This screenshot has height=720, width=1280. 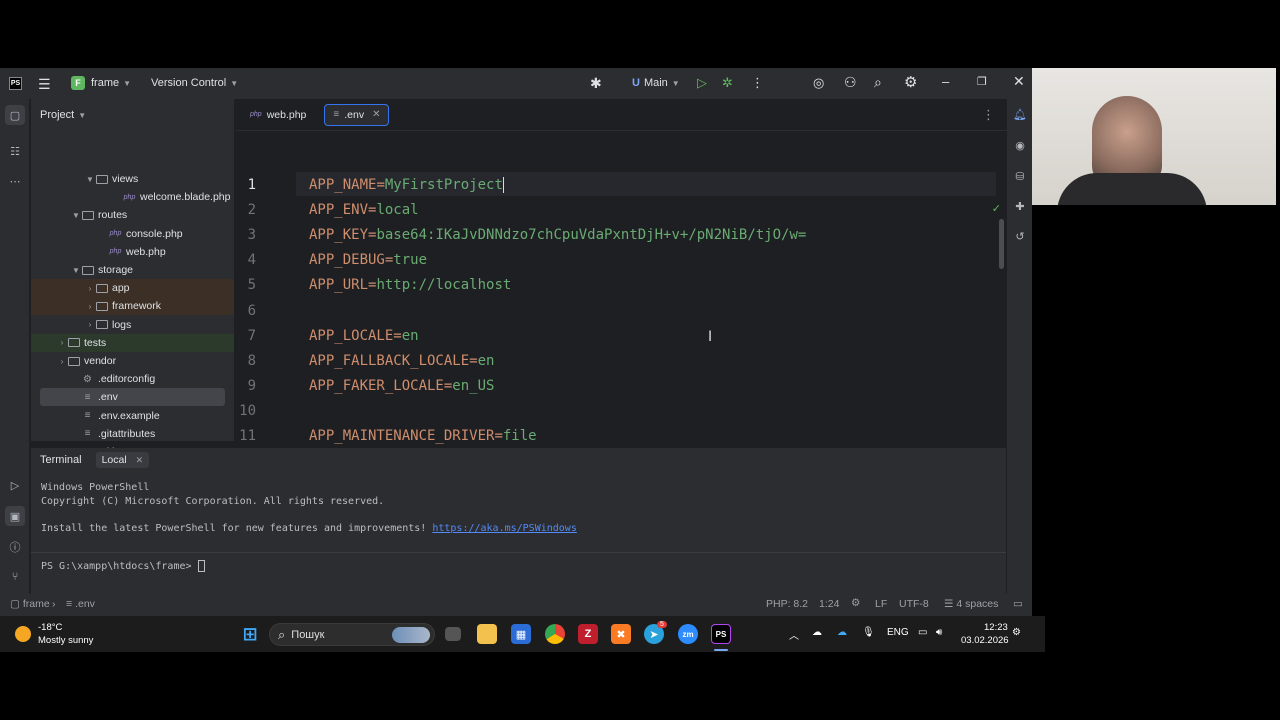 What do you see at coordinates (80, 604) in the screenshot?
I see `breadcrumb-file: ≡ .env` at bounding box center [80, 604].